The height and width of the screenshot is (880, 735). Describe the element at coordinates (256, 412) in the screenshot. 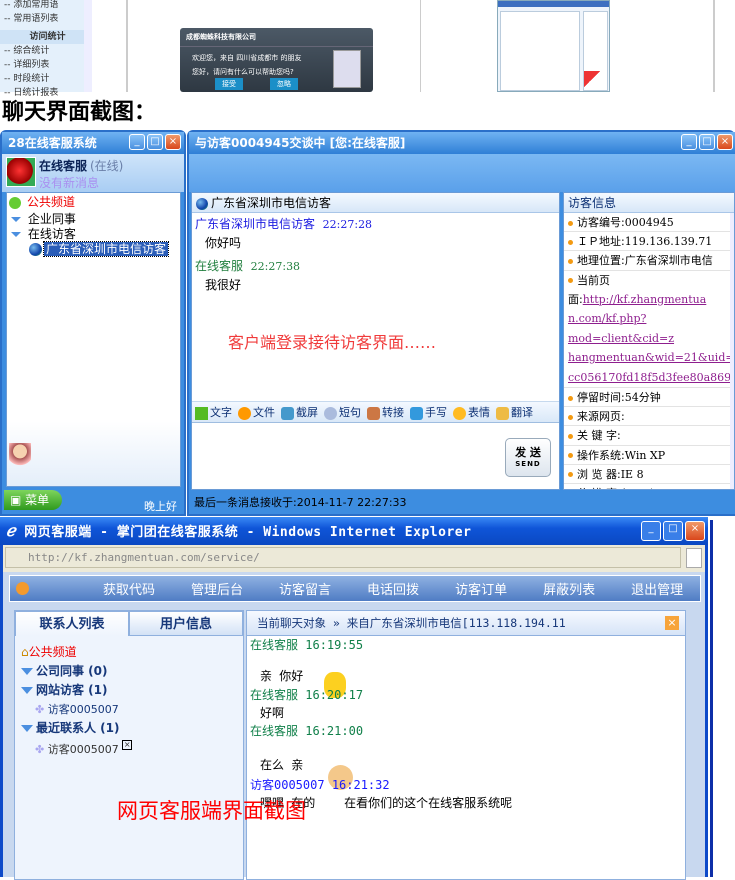

I see `file-tool: 文件` at that location.